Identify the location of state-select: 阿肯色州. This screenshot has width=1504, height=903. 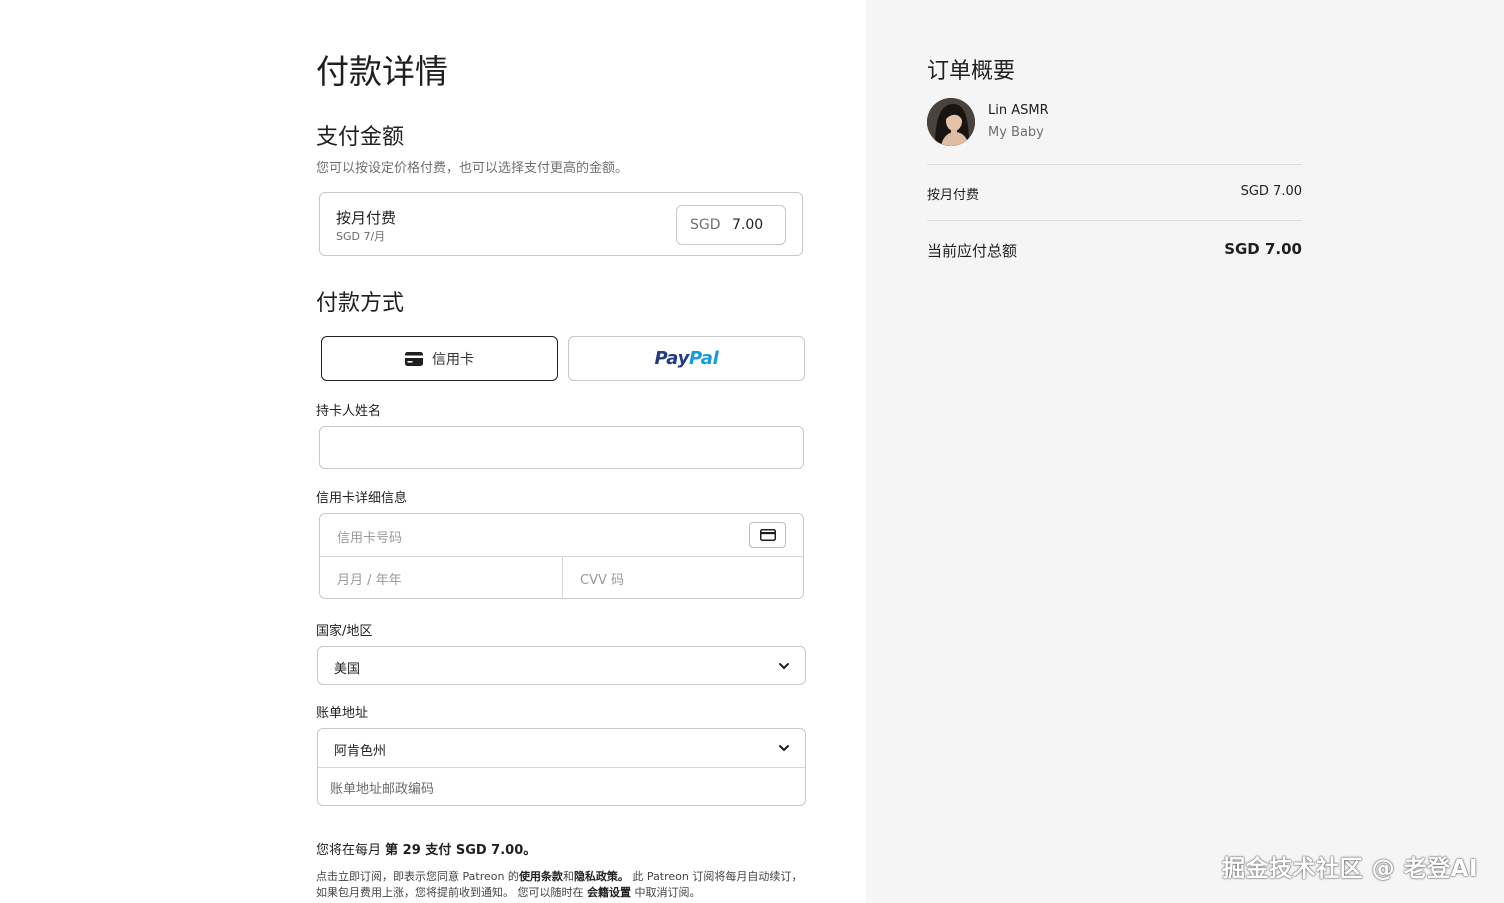
(561, 748).